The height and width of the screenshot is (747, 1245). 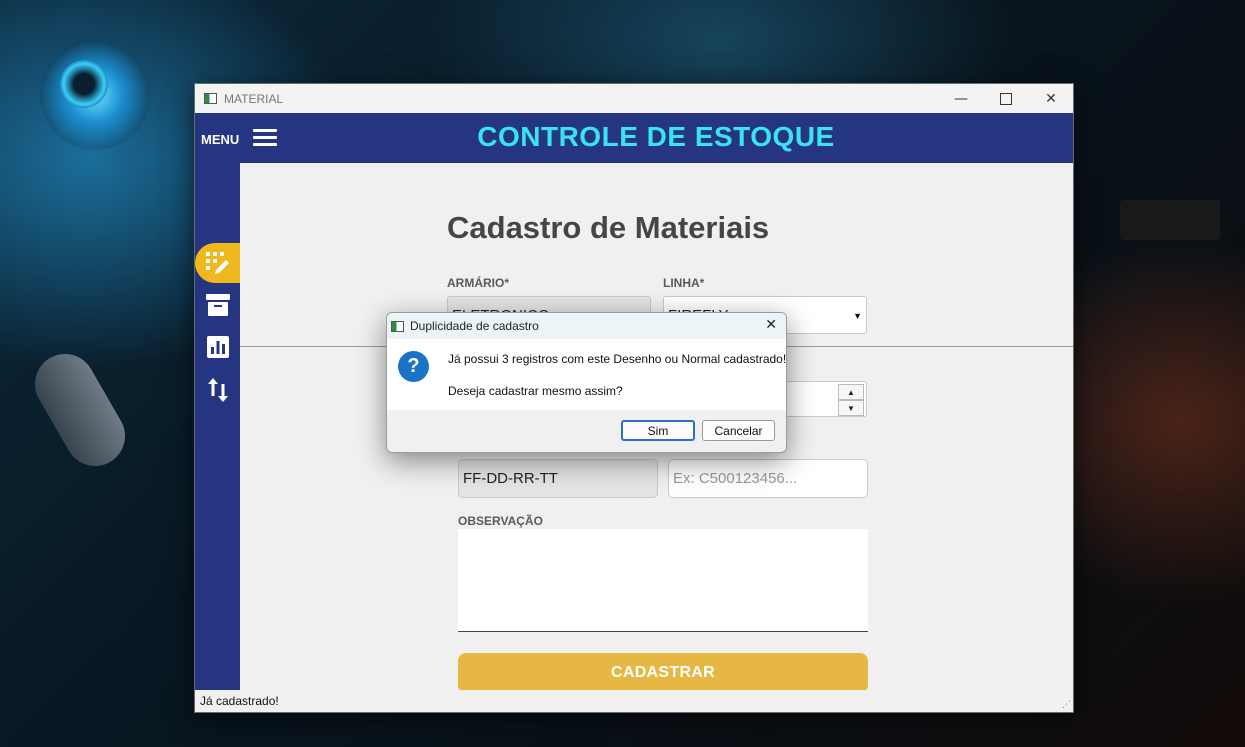 I want to click on dialog-titlebar: Duplicidade de cadastro ✕, so click(x=586, y=326).